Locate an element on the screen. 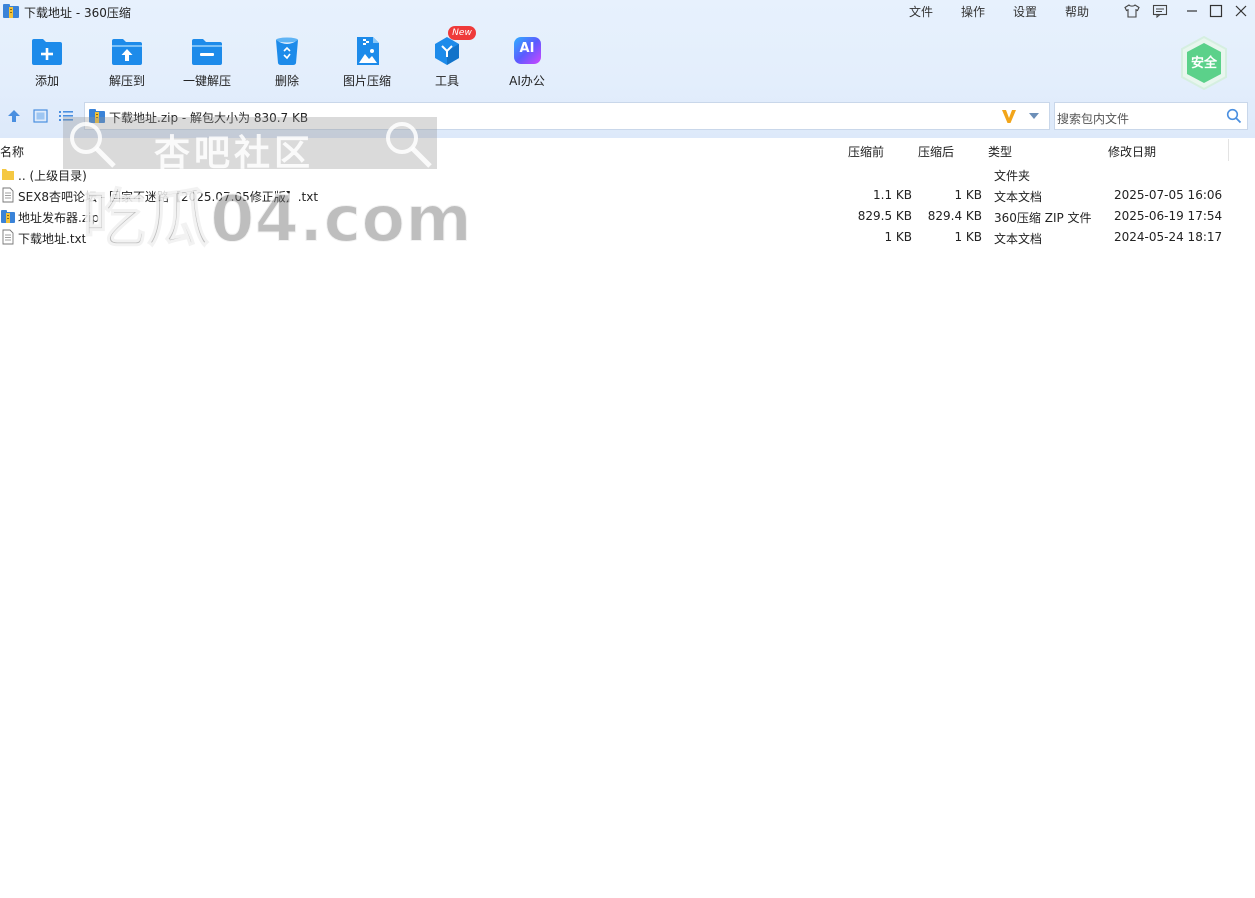 This screenshot has height=898, width=1255. tools-cube-icon is located at coordinates (447, 51).